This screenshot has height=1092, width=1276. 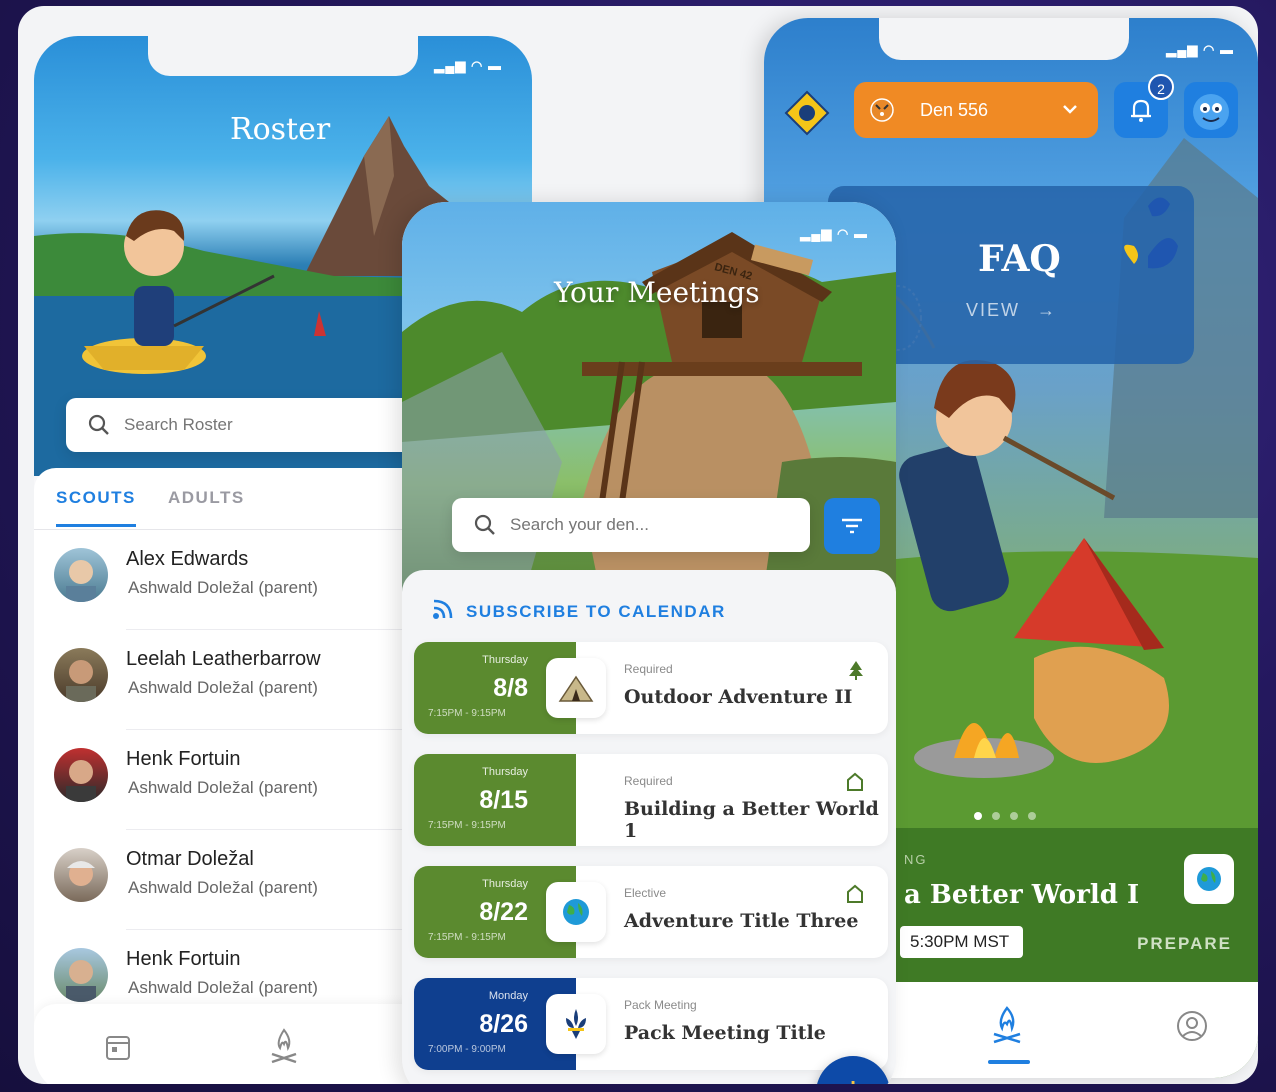 What do you see at coordinates (467, 1049) in the screenshot?
I see `meeting-time: 7:00PM - 9:00PM` at bounding box center [467, 1049].